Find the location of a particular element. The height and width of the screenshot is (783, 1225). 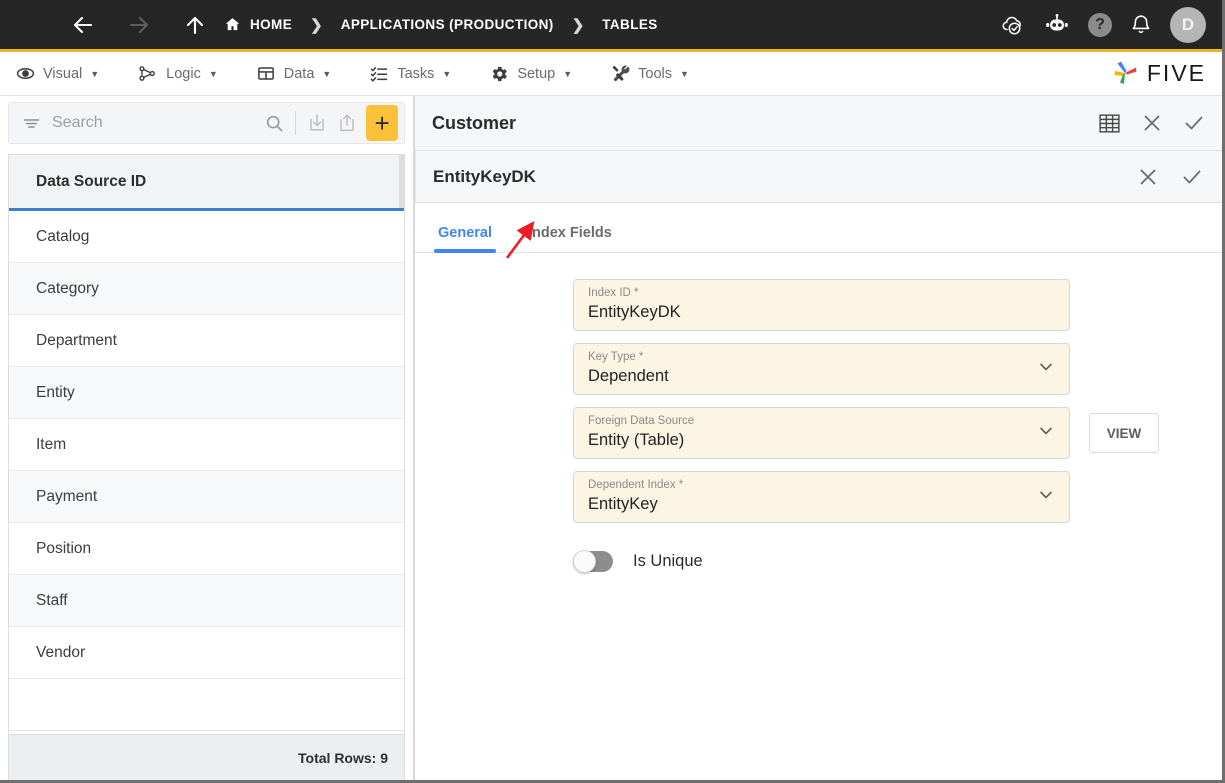

table-row: Vendor is located at coordinates (206, 653).